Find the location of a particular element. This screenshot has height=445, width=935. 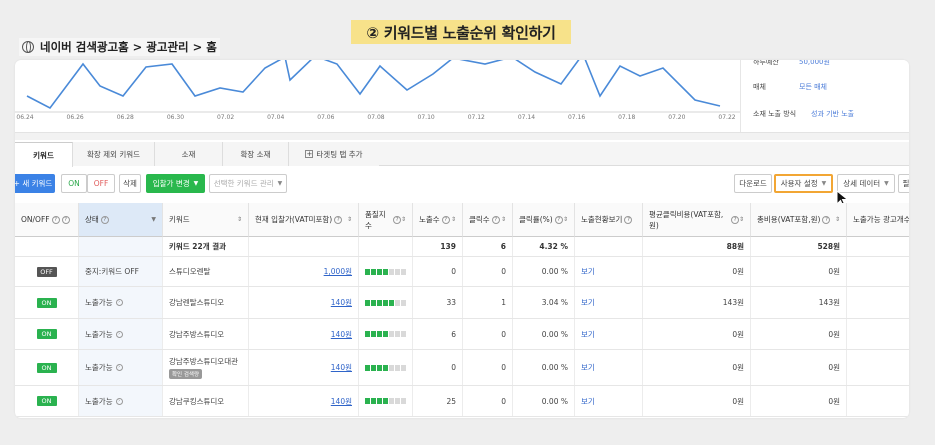

col-header-ad-count: 노출가능 광고개수 is located at coordinates (878, 220).